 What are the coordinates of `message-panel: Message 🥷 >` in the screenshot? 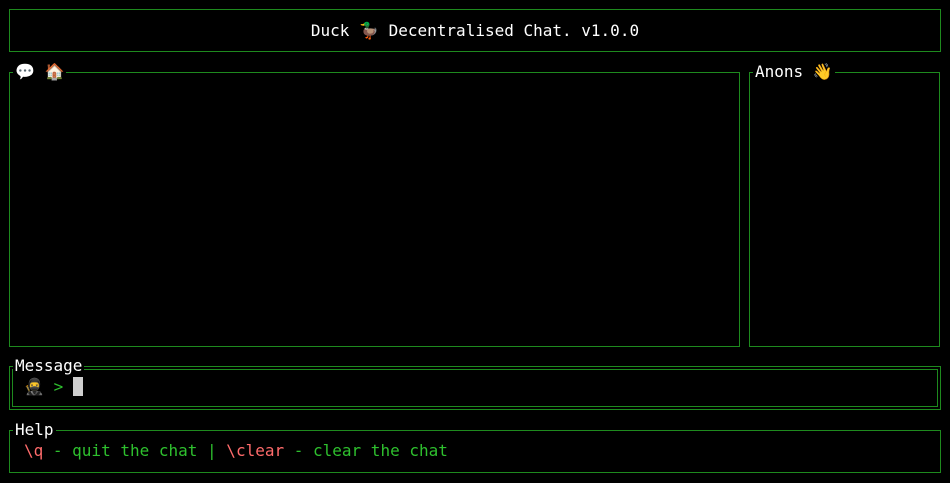 It's located at (475, 383).